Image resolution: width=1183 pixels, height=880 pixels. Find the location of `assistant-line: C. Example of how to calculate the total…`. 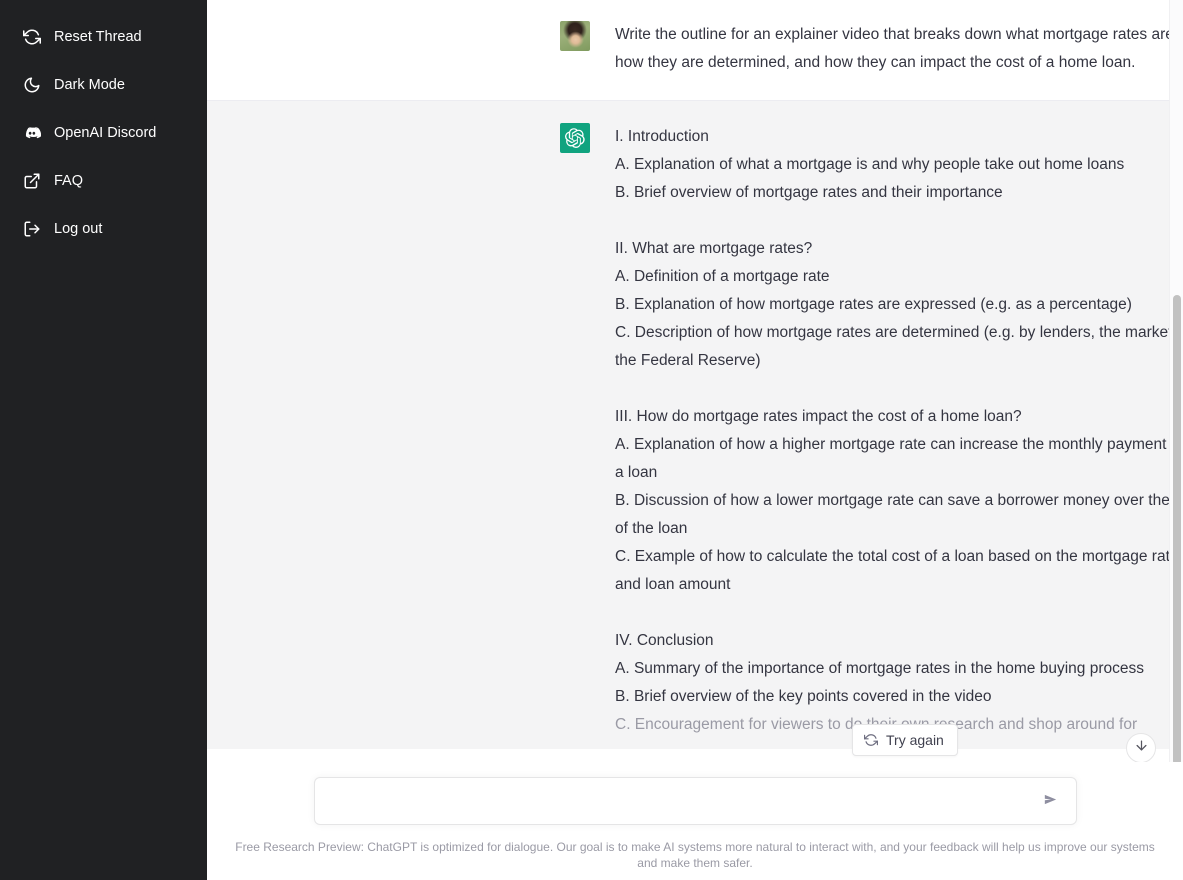

assistant-line: C. Example of how to calculate the total… is located at coordinates (897, 570).